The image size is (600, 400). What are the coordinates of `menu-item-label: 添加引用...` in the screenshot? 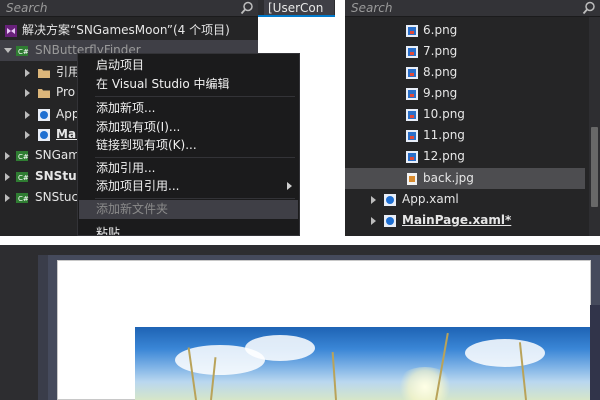 It's located at (126, 168).